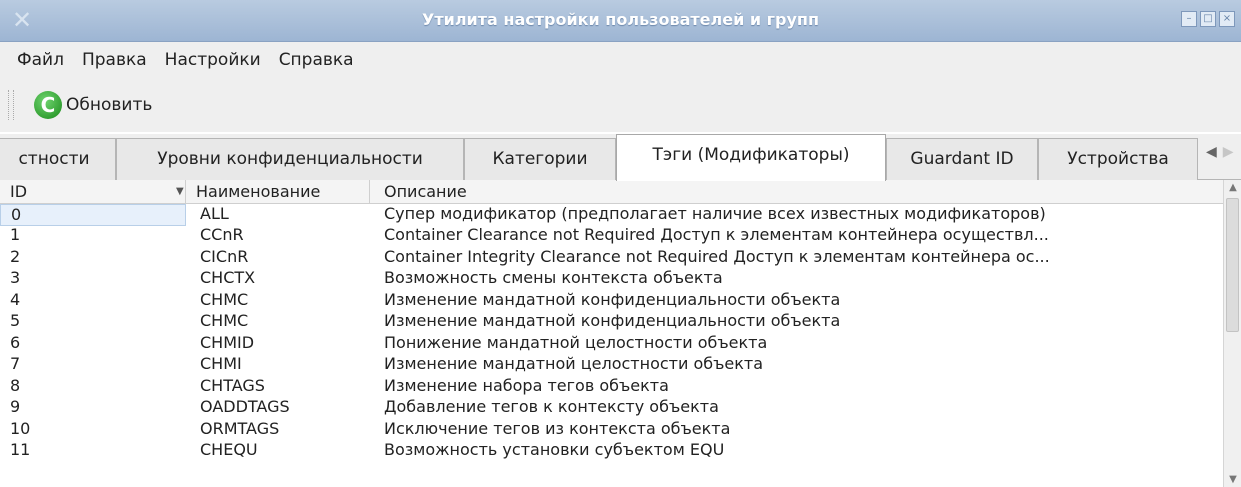  What do you see at coordinates (224, 256) in the screenshot?
I see `row-name: CICnR` at bounding box center [224, 256].